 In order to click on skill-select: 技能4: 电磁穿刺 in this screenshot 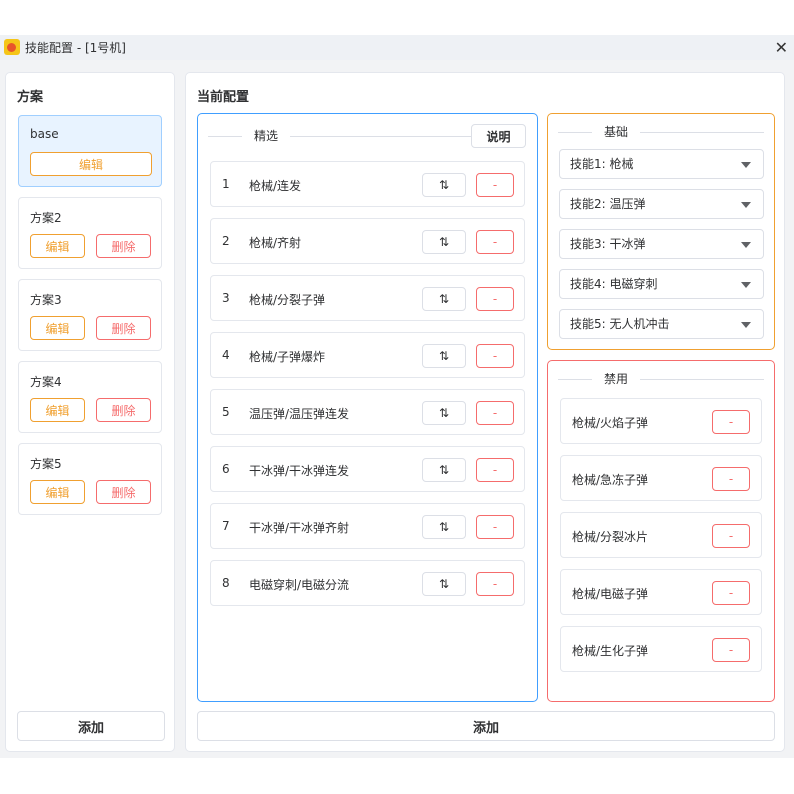, I will do `click(661, 284)`.